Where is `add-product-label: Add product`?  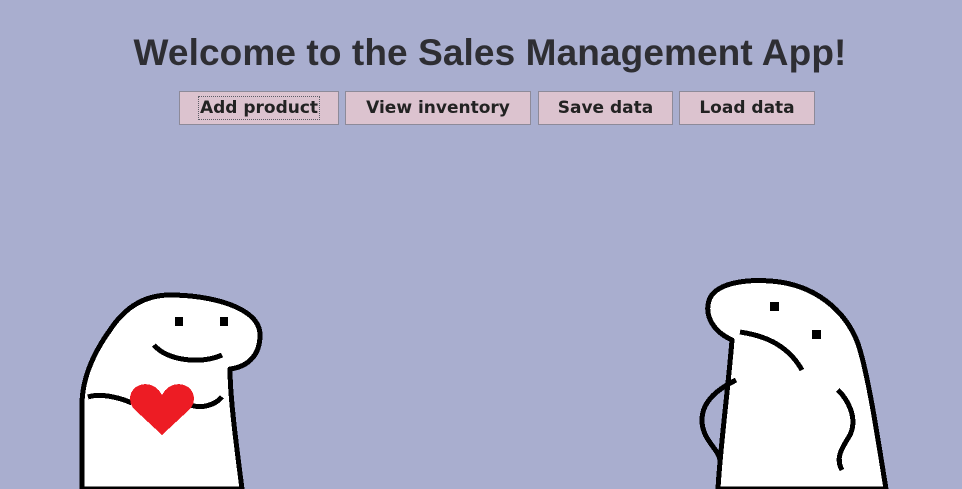 add-product-label: Add product is located at coordinates (259, 108).